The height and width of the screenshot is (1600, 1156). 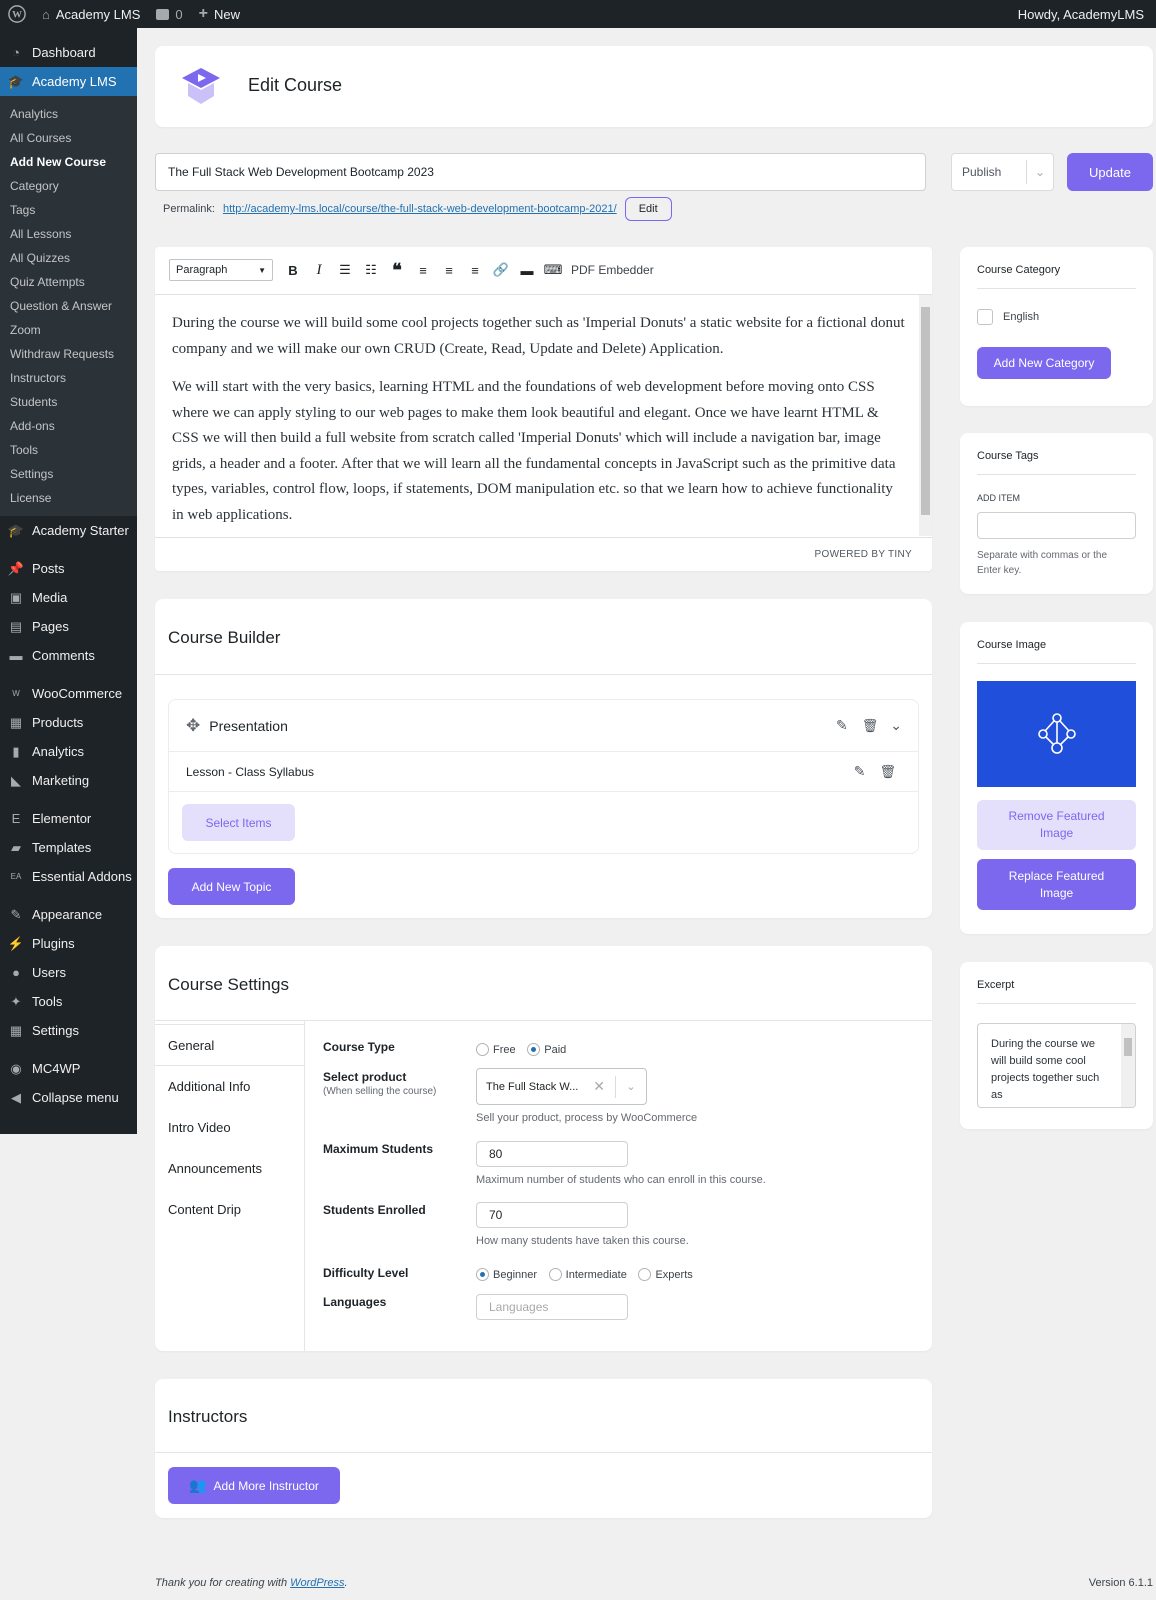 What do you see at coordinates (423, 270) in the screenshot?
I see `align-left-icon: ≡` at bounding box center [423, 270].